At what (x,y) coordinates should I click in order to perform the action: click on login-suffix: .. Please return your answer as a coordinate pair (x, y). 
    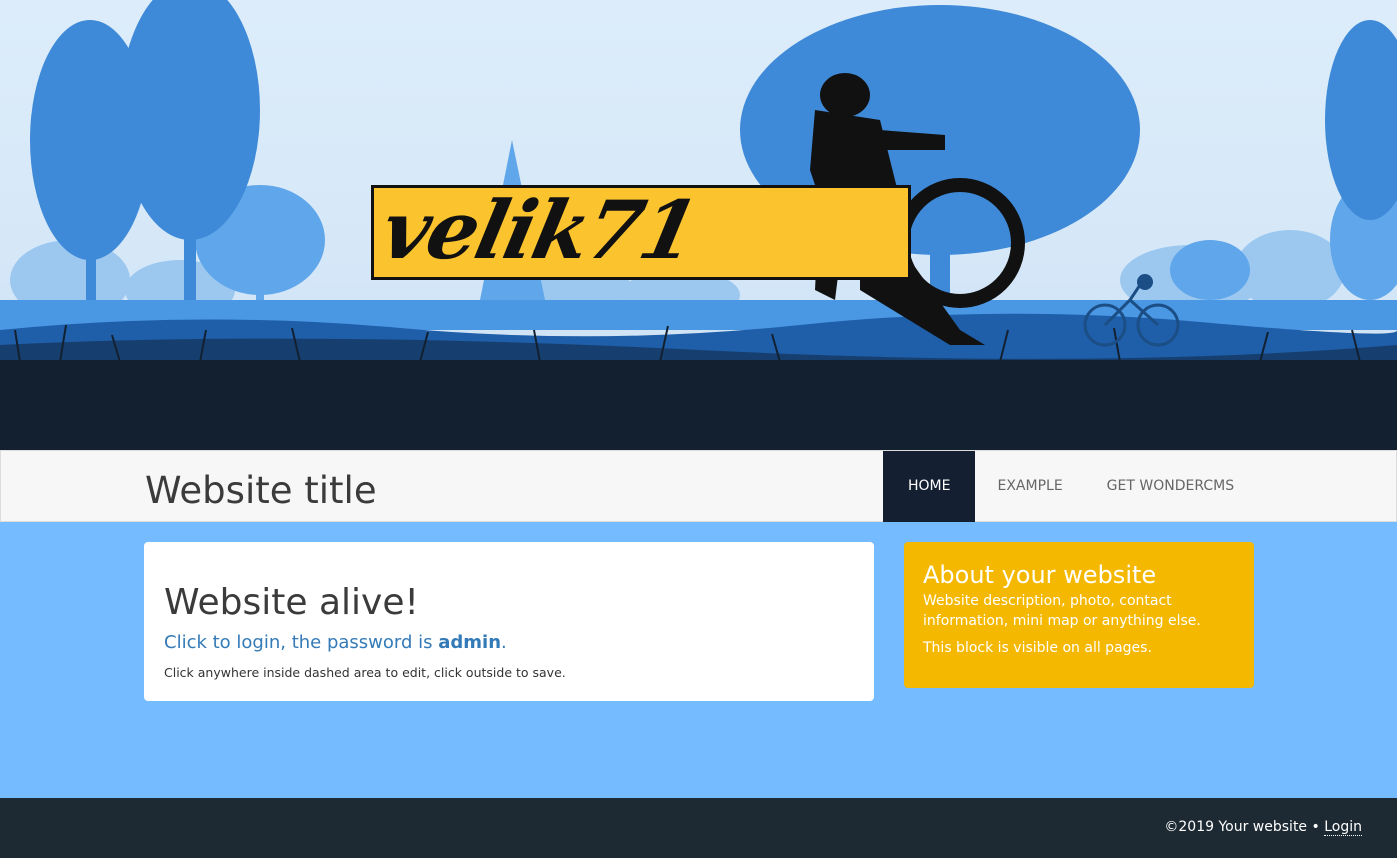
    Looking at the image, I should click on (504, 642).